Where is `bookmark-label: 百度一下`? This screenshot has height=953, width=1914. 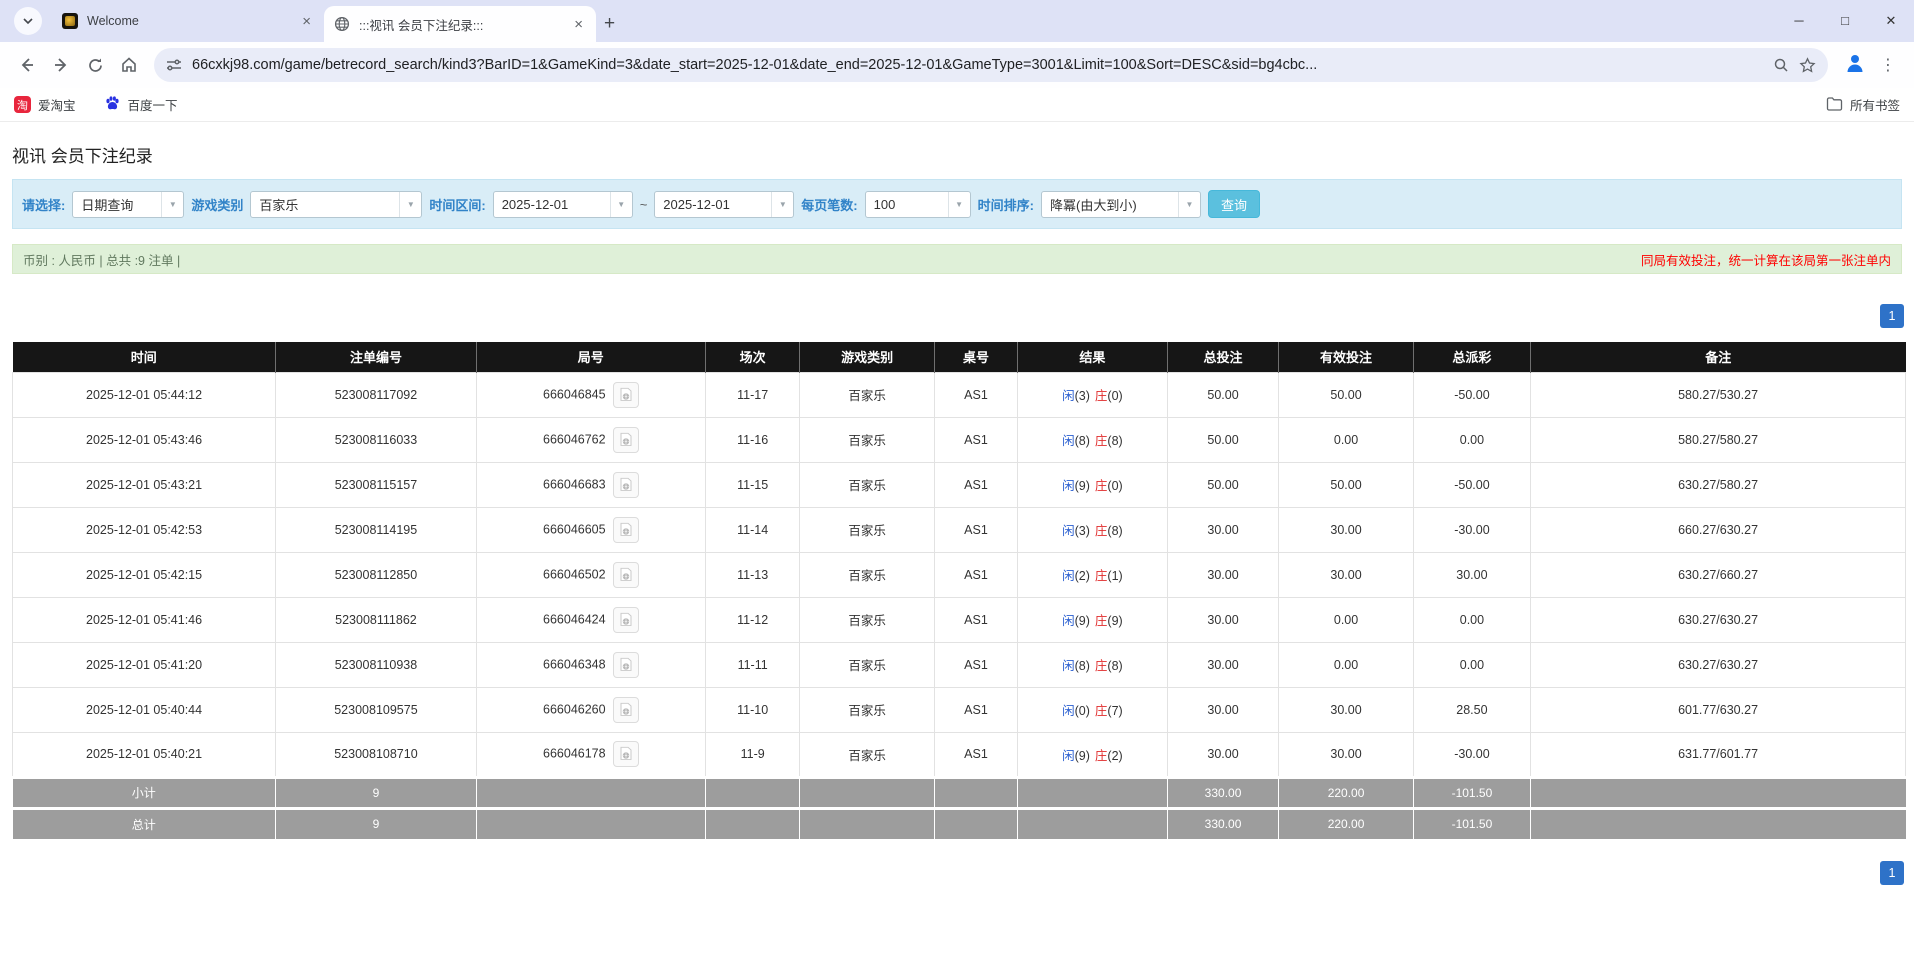
bookmark-label: 百度一下 is located at coordinates (152, 106).